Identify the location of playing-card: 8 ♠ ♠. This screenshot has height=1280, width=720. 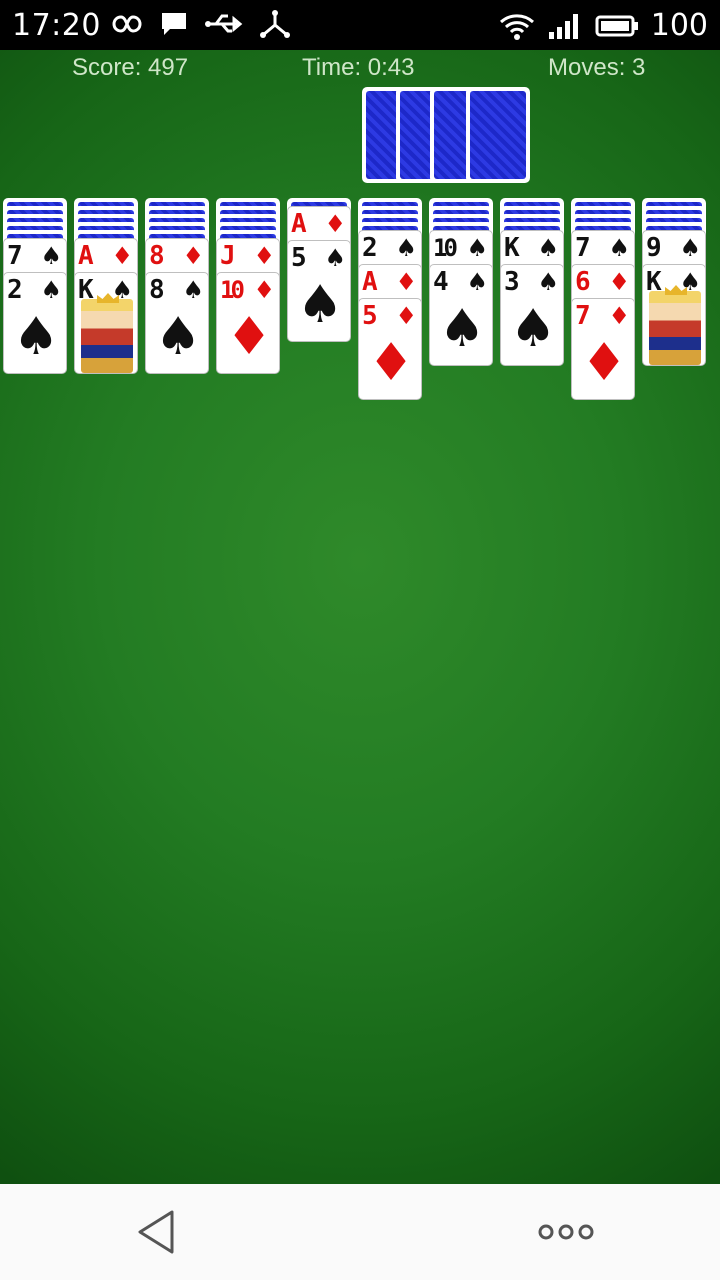
(177, 323).